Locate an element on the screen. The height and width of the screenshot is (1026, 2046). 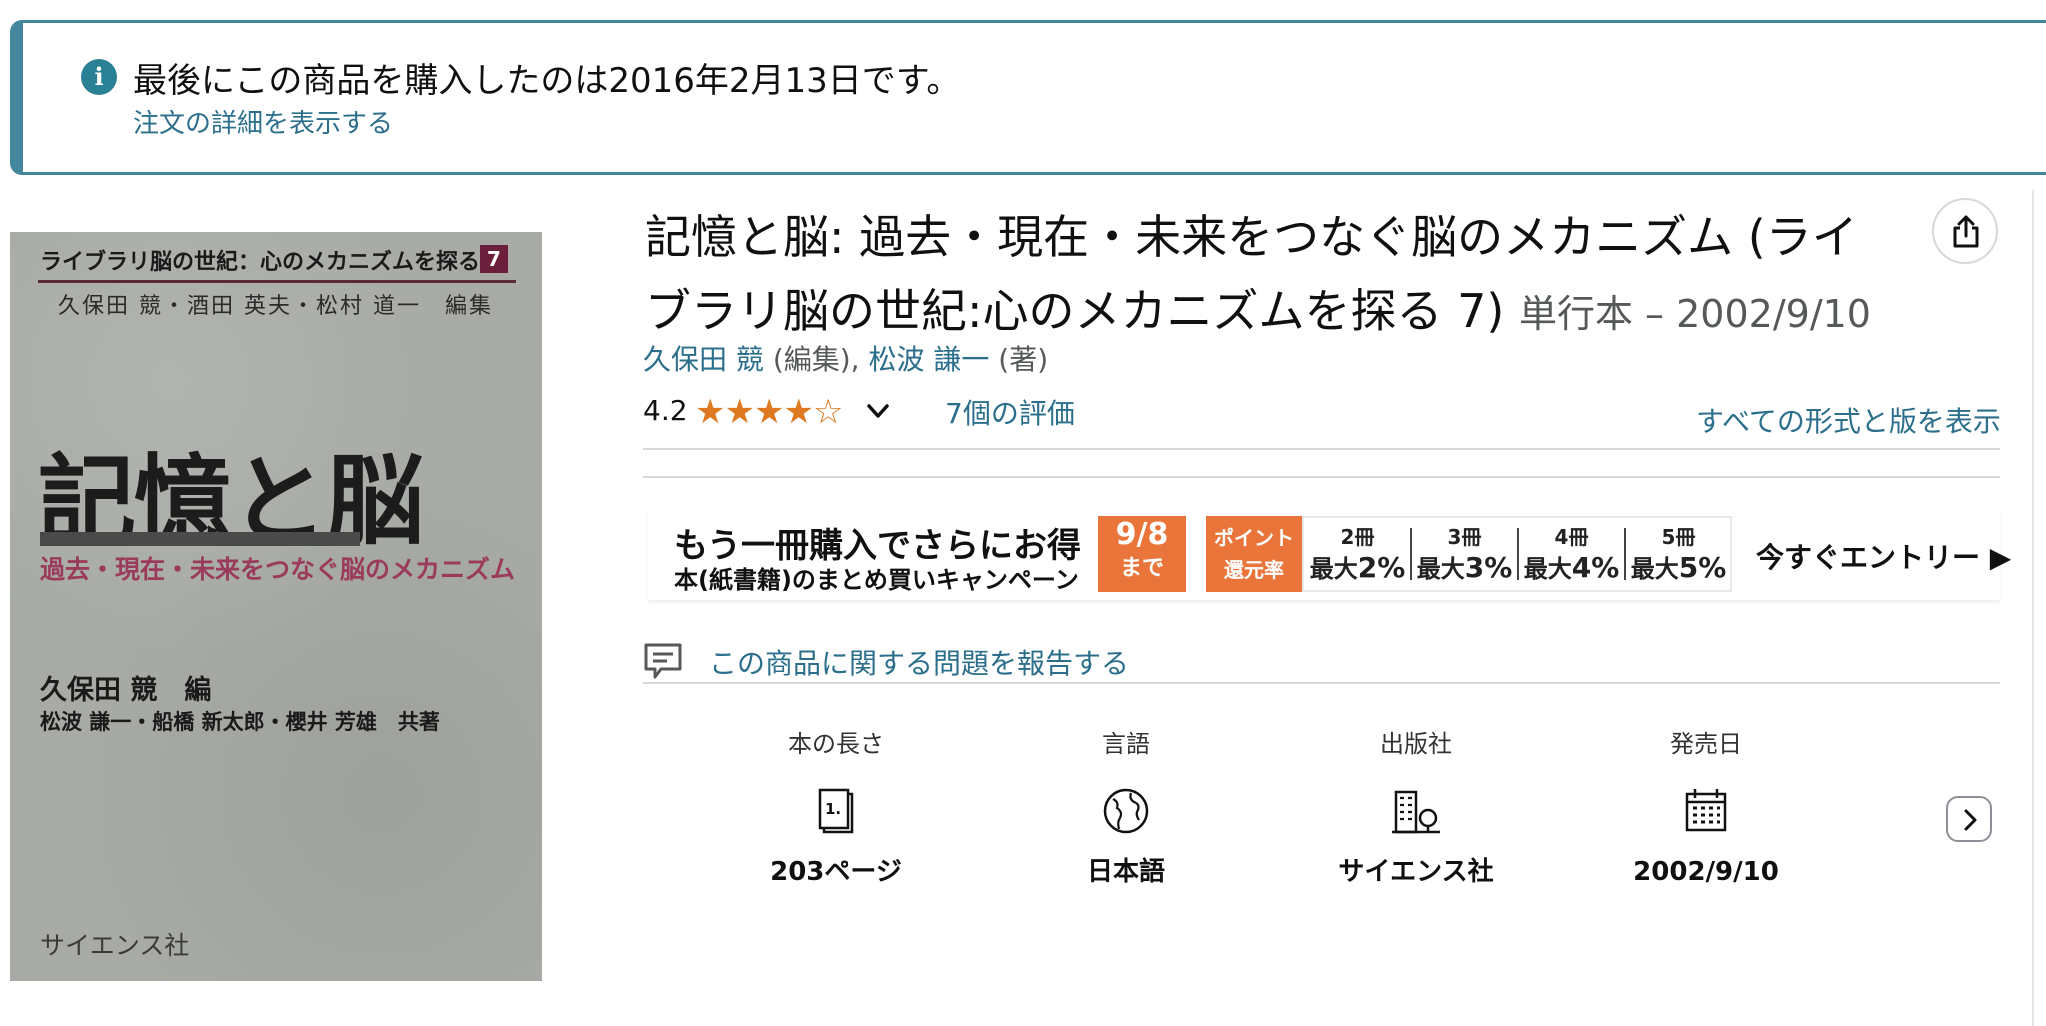
detail-value: 203ページ is located at coordinates (836, 872).